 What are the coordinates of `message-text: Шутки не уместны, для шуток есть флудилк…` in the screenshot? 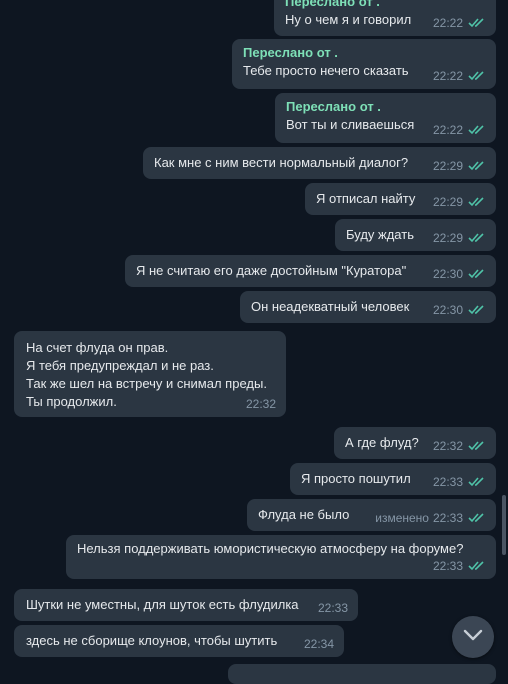 It's located at (162, 604).